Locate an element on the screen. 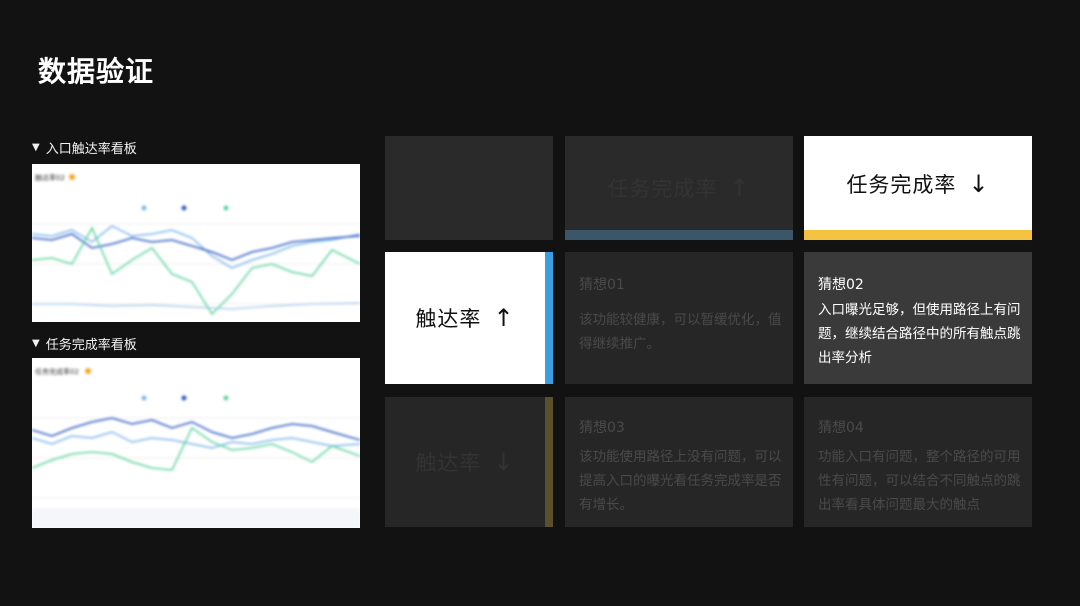  card-task-rate-faded: 任务完成率 ↑ is located at coordinates (679, 188).